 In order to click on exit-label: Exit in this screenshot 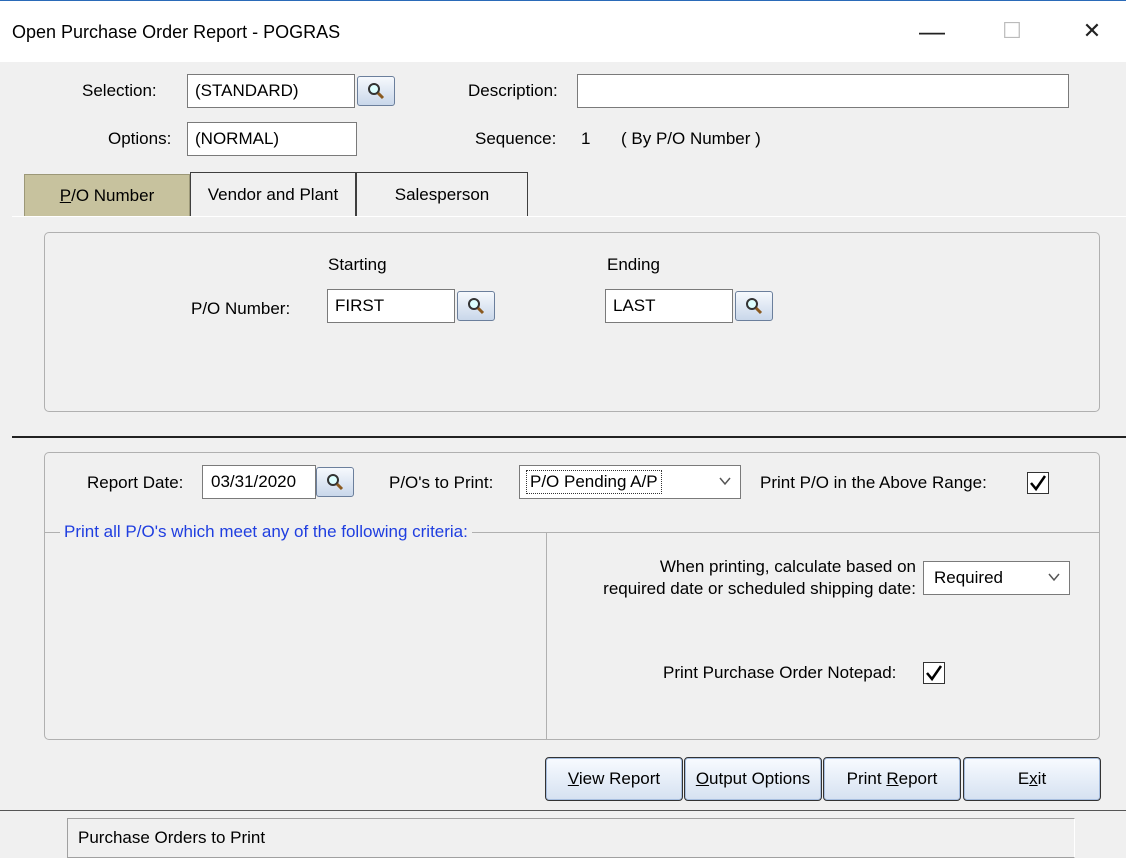, I will do `click(1032, 778)`.